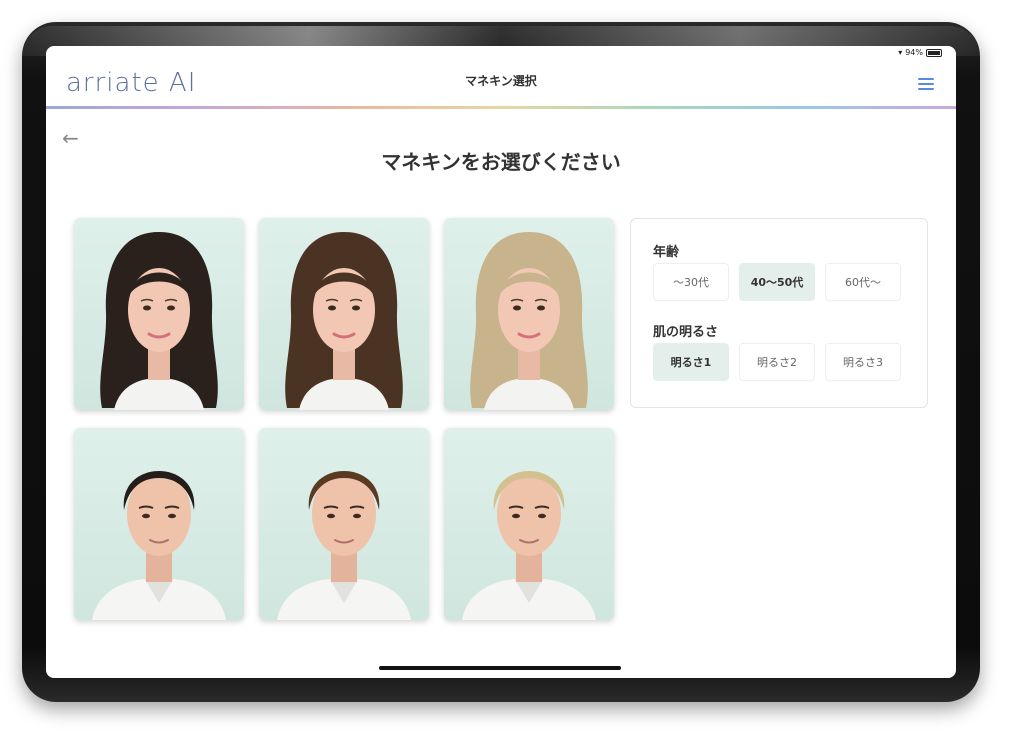  What do you see at coordinates (934, 52) in the screenshot?
I see `battery-icon` at bounding box center [934, 52].